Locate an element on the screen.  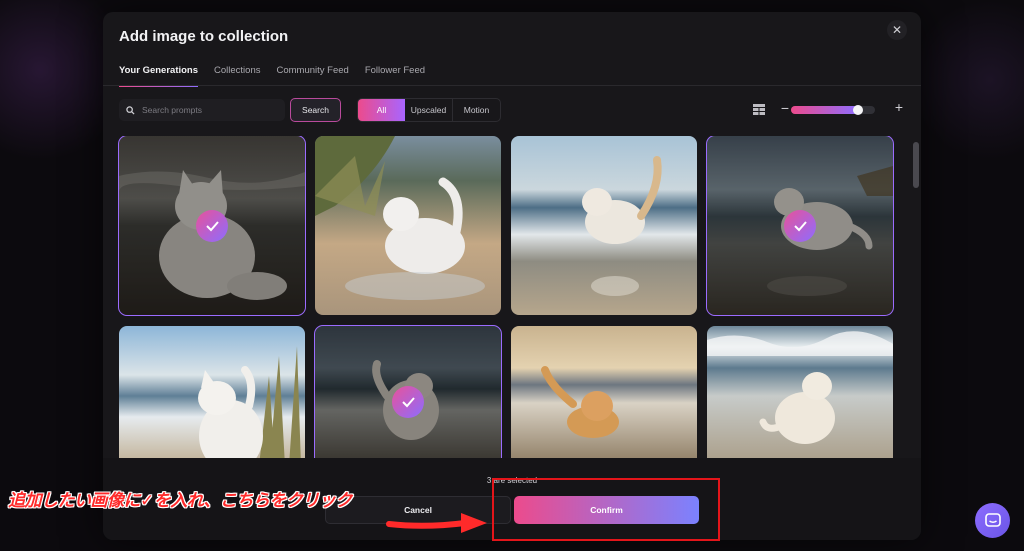
zoom-slider is located at coordinates (833, 110).